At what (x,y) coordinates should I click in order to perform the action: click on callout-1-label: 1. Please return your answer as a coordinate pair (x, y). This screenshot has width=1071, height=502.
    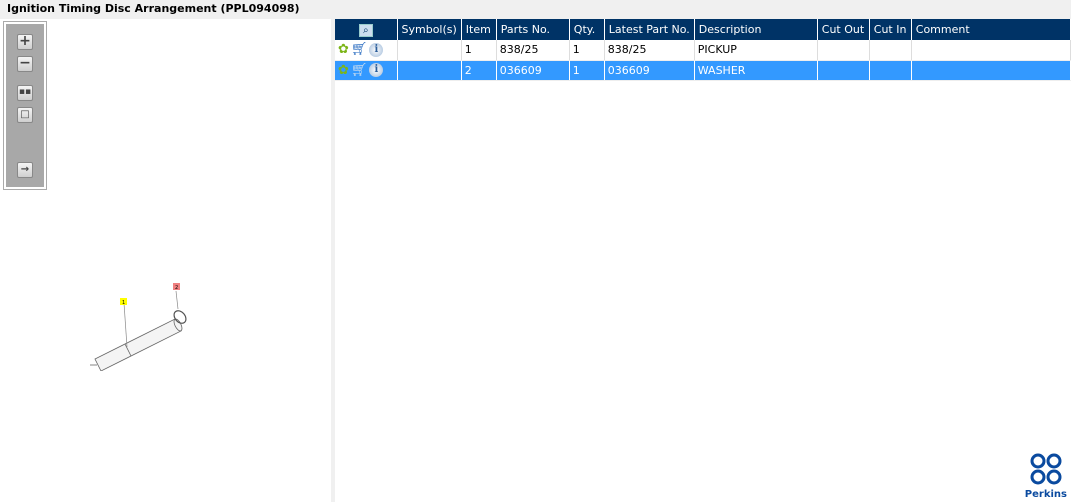
    Looking at the image, I should click on (123, 303).